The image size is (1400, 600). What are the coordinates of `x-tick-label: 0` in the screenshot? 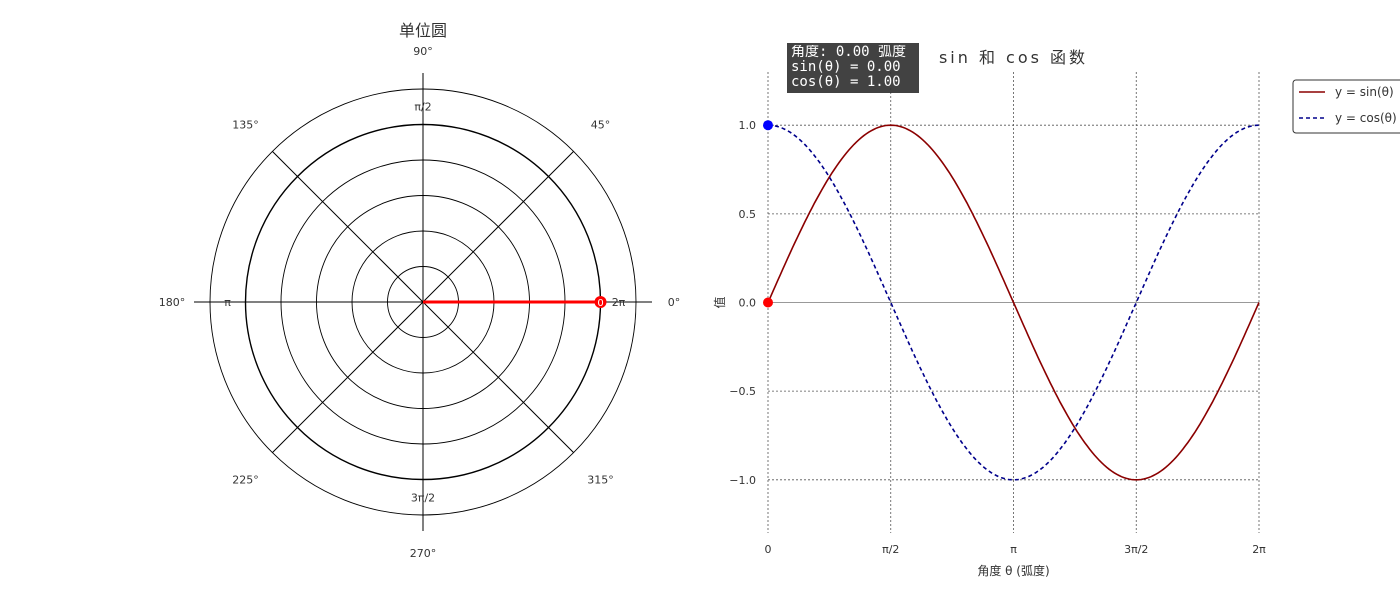 It's located at (768, 549).